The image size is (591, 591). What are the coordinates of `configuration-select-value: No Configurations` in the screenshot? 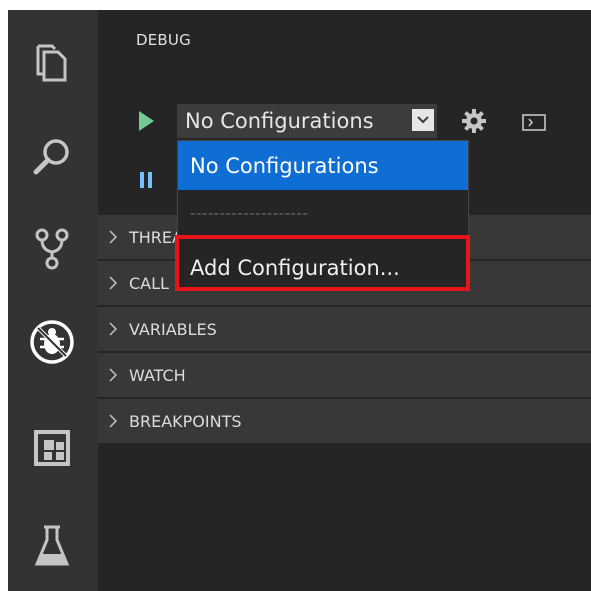 It's located at (279, 121).